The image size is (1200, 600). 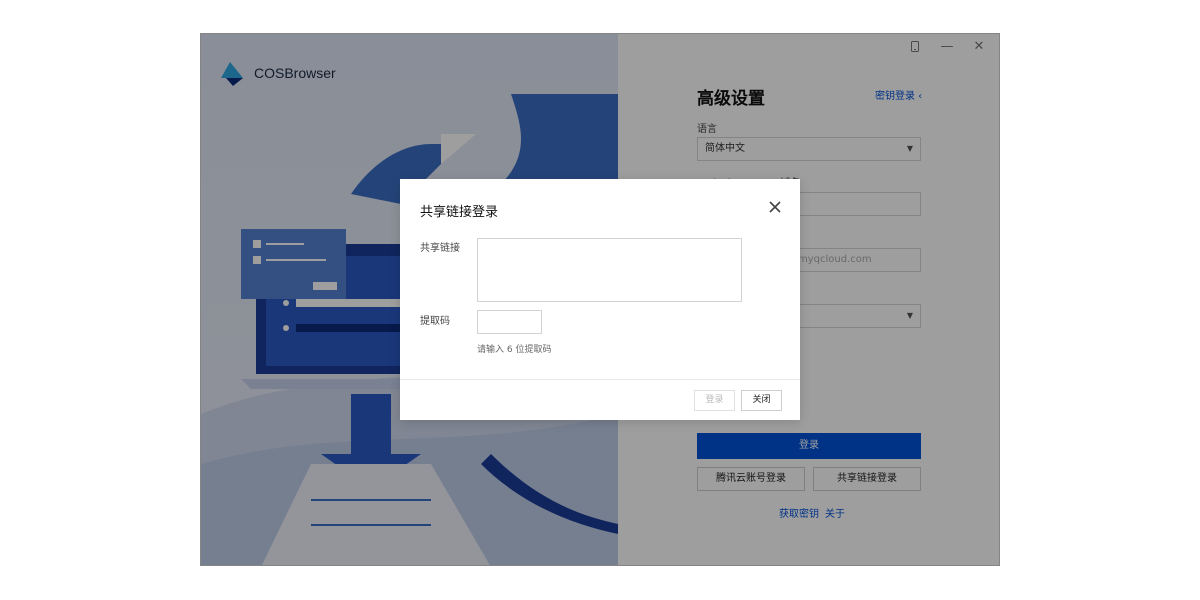 What do you see at coordinates (609, 270) in the screenshot?
I see `share-link-textarea` at bounding box center [609, 270].